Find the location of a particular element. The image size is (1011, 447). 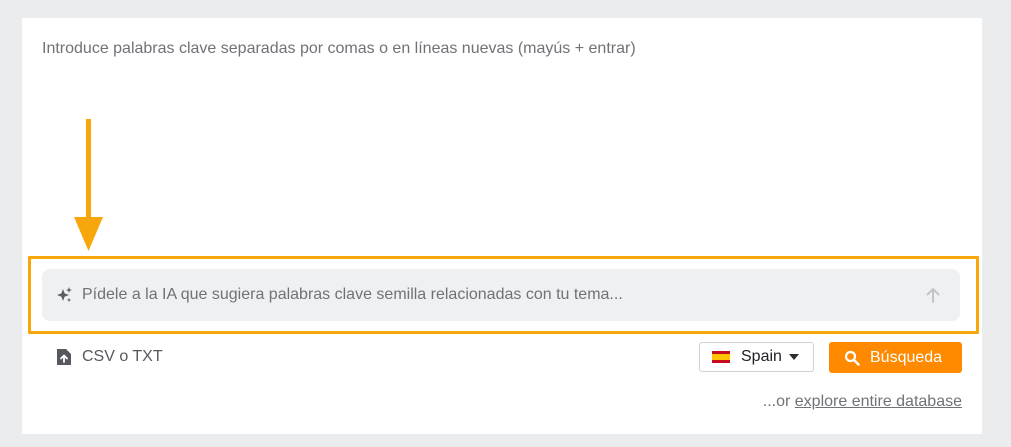

upload-label: CSV o TXT is located at coordinates (122, 356).